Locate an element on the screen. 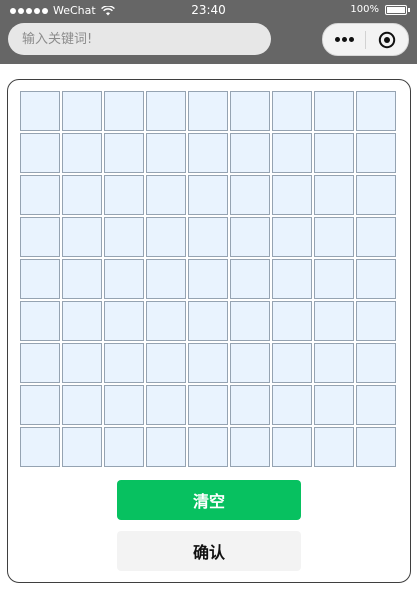  more-dots-icon is located at coordinates (344, 39).